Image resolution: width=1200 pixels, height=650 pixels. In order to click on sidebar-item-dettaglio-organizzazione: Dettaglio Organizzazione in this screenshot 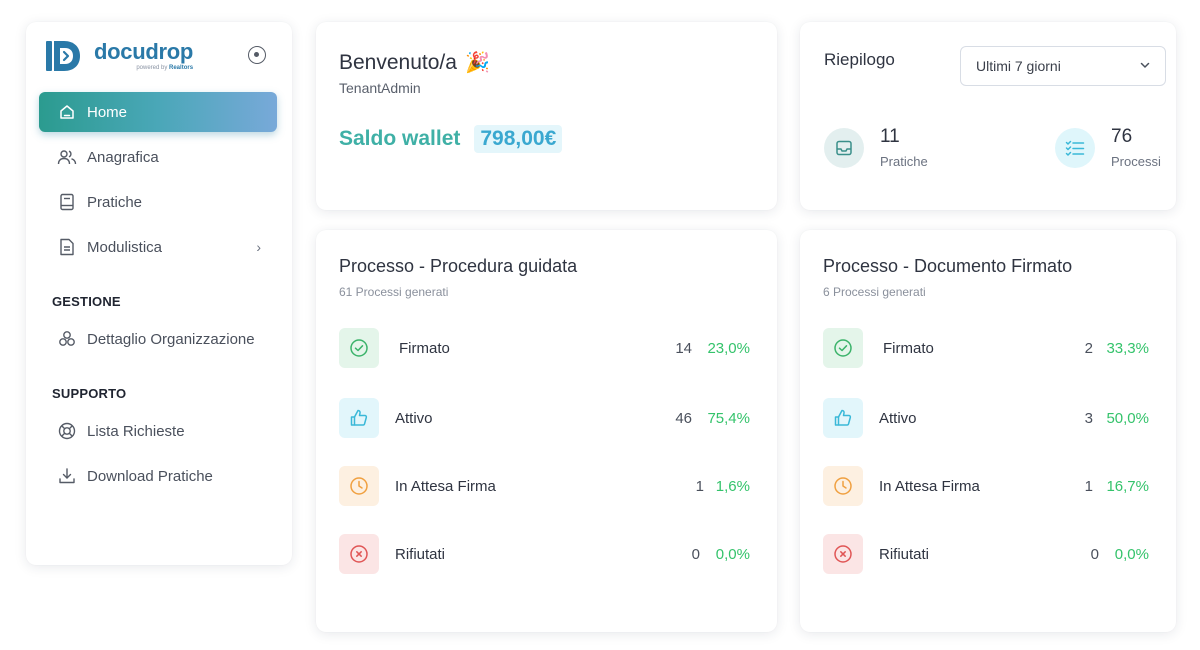, I will do `click(158, 339)`.